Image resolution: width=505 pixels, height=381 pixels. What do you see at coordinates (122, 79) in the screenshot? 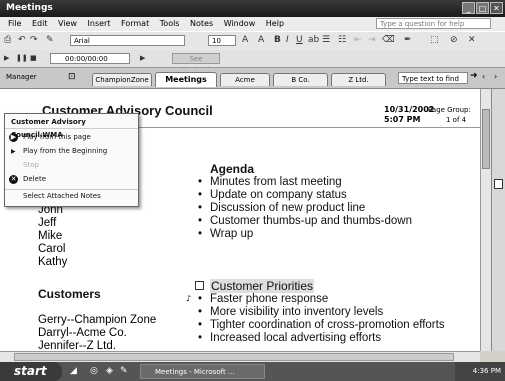
I see `tab-championzone: ChampionZone` at bounding box center [122, 79].